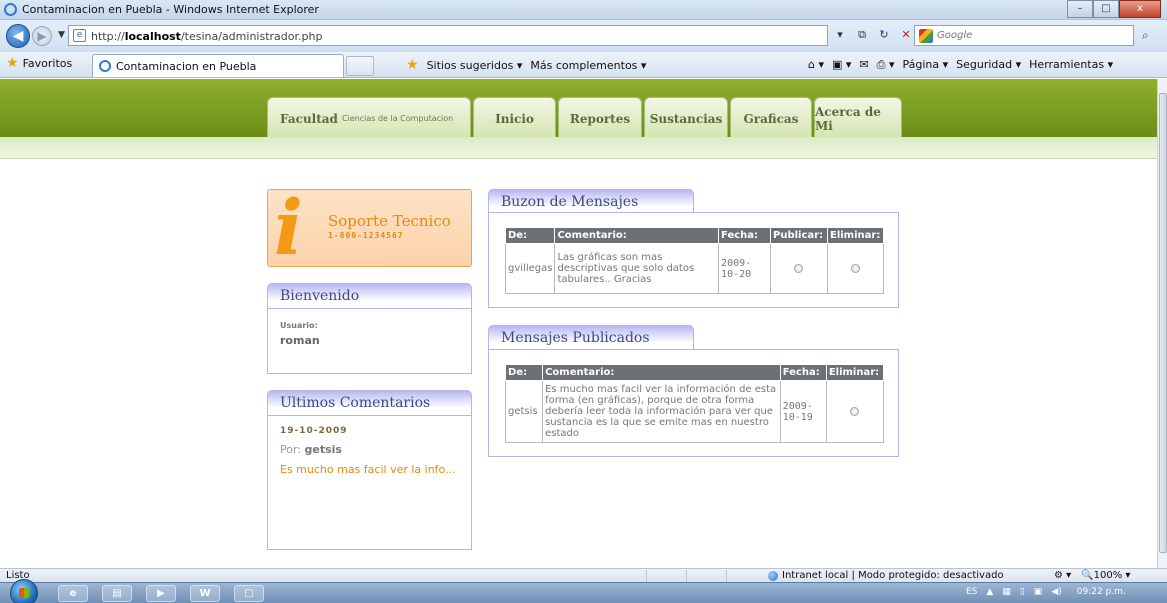 This screenshot has height=603, width=1167. I want to click on browser-tab: Contaminacion en Puebla, so click(218, 65).